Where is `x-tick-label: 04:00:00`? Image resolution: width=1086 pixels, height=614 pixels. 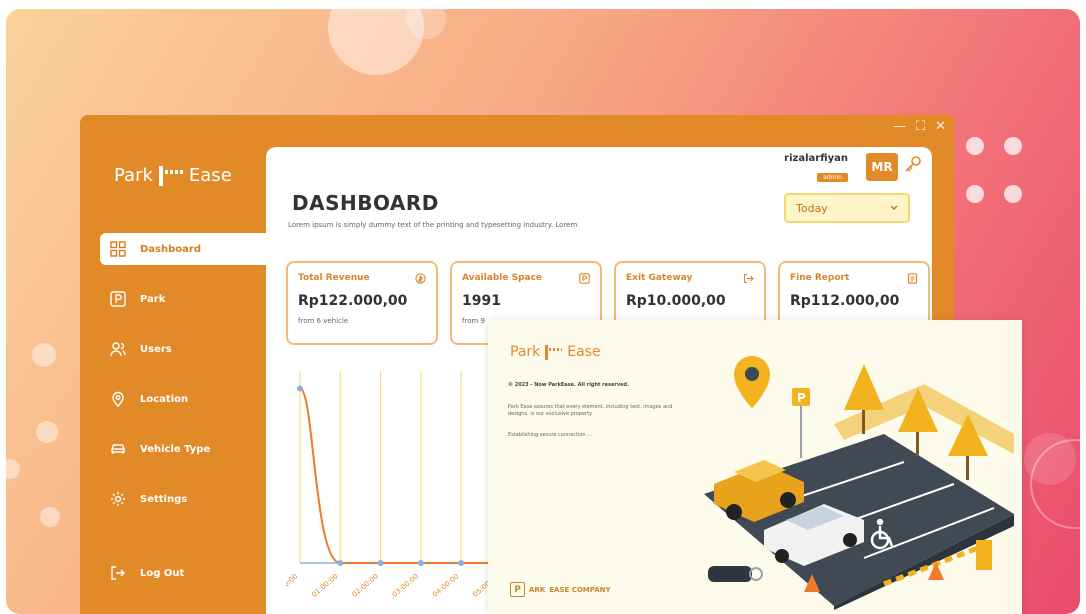
x-tick-label: 04:00:00 is located at coordinates (445, 584).